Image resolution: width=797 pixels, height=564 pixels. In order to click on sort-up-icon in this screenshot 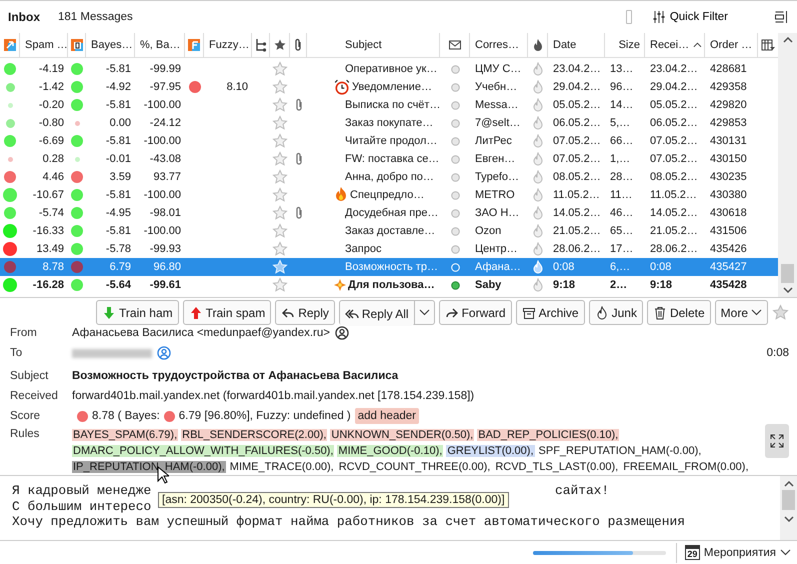, I will do `click(697, 45)`.